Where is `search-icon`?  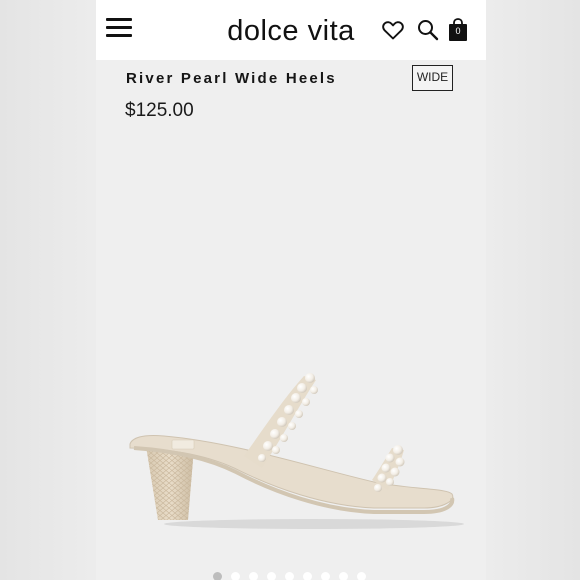
search-icon is located at coordinates (428, 31).